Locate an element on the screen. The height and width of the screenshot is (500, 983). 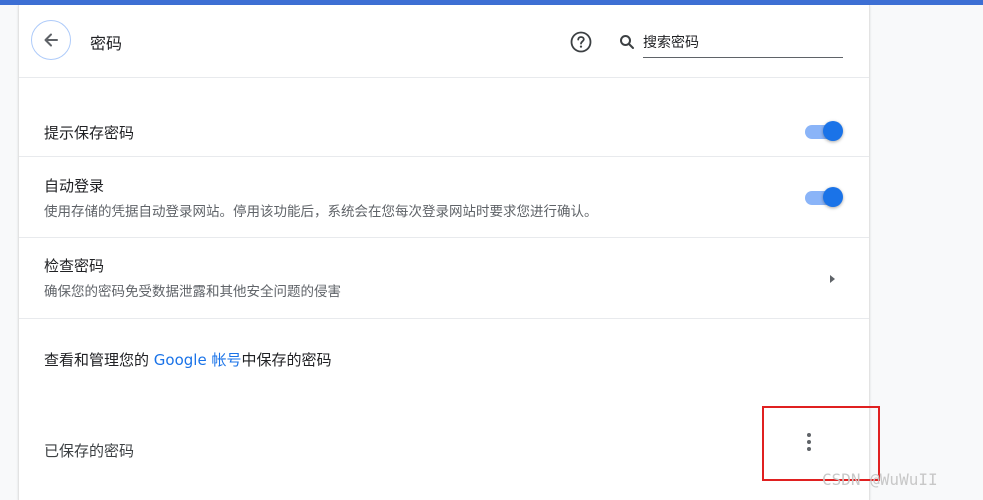
help-circle-icon is located at coordinates (581, 42).